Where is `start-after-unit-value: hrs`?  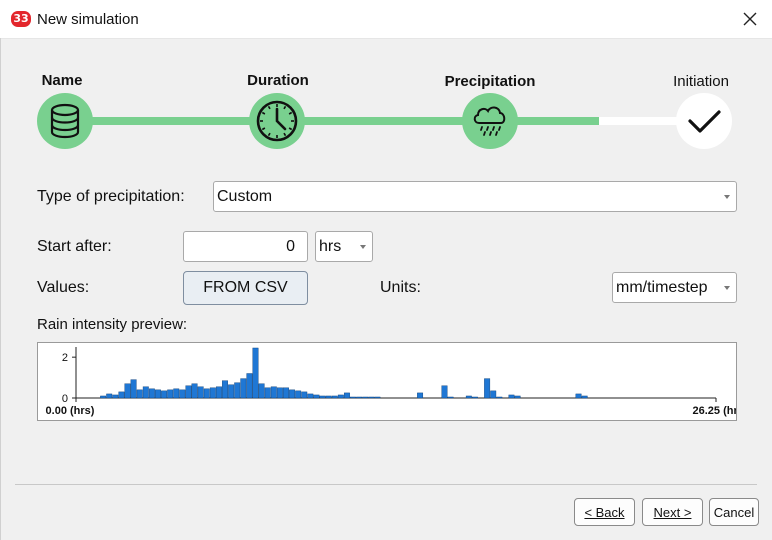
start-after-unit-value: hrs is located at coordinates (330, 246).